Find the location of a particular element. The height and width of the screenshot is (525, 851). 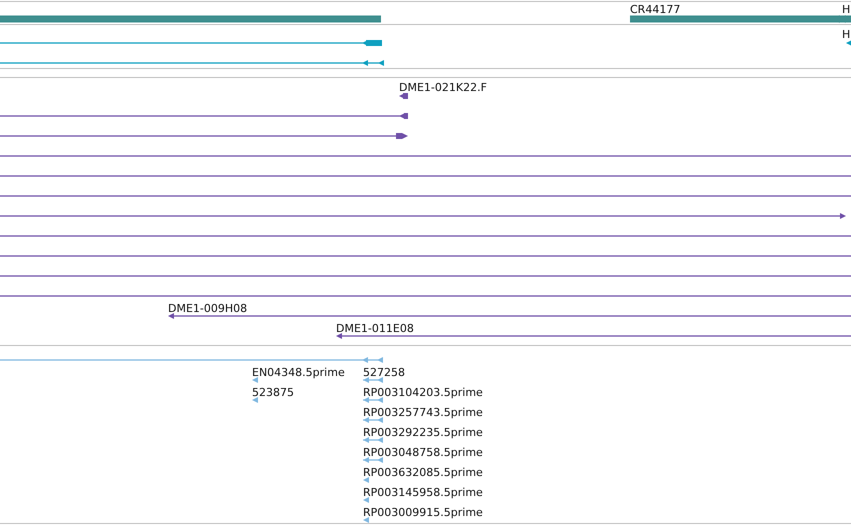

feature-label: DME1-011E08 is located at coordinates (375, 328).